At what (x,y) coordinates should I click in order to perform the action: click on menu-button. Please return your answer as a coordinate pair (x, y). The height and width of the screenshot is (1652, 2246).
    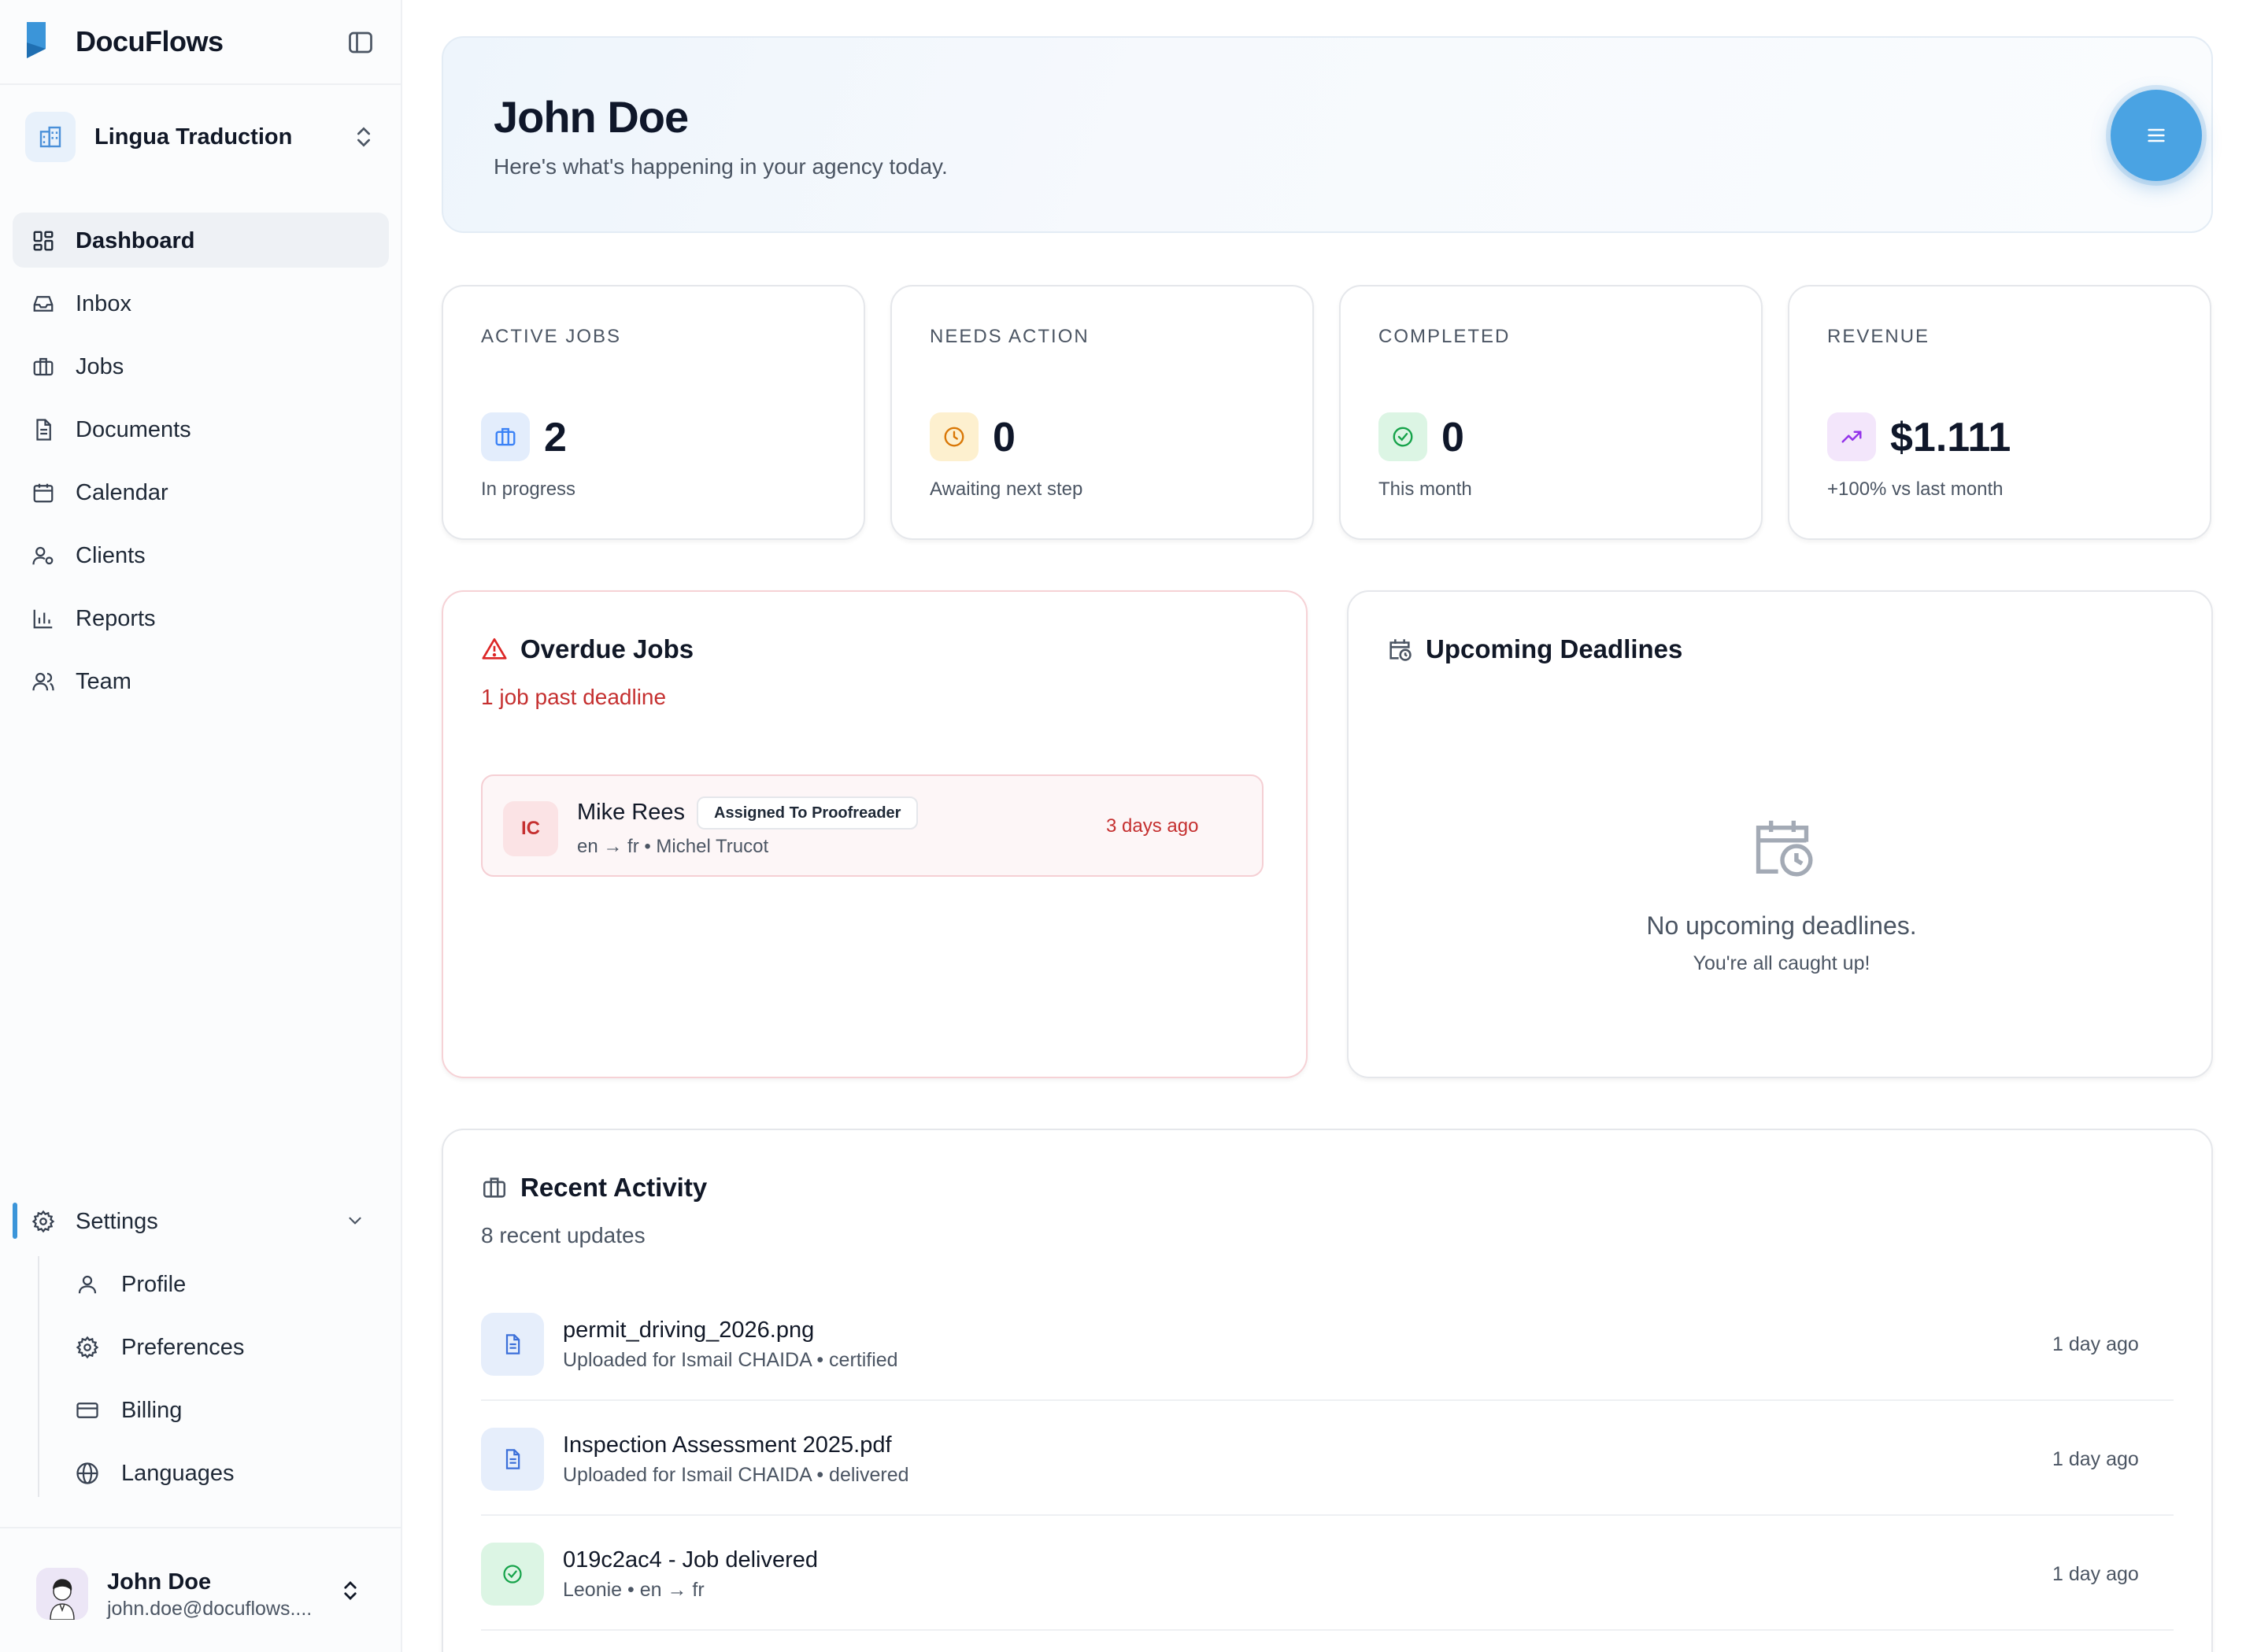
    Looking at the image, I should click on (2156, 136).